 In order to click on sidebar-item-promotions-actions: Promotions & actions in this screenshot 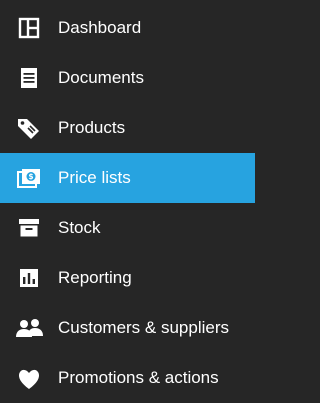, I will do `click(127, 378)`.